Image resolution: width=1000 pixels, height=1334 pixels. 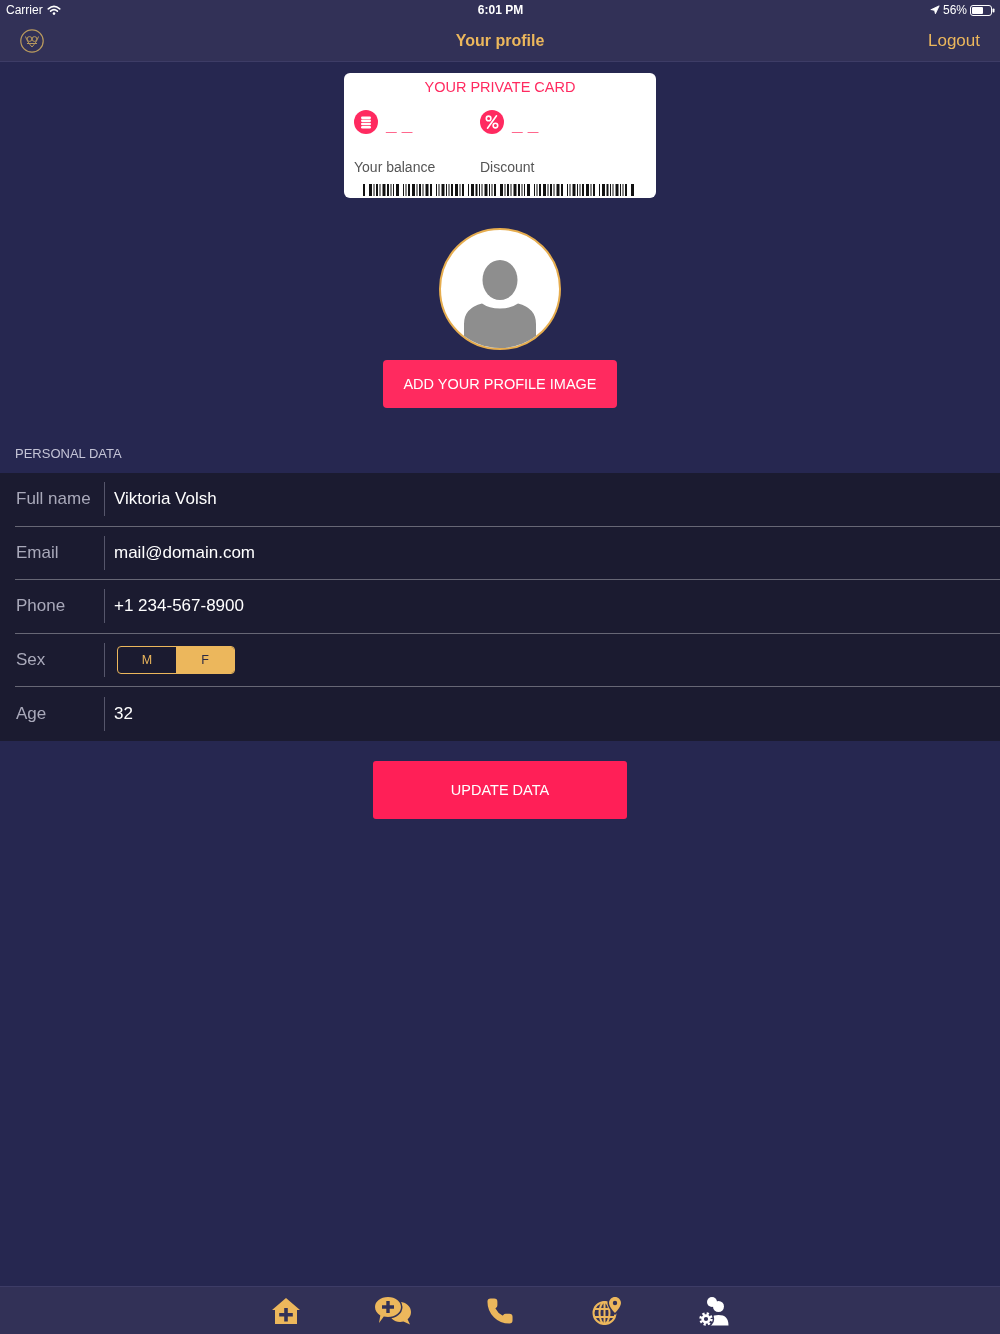 What do you see at coordinates (954, 40) in the screenshot?
I see `logout-button: Logout` at bounding box center [954, 40].